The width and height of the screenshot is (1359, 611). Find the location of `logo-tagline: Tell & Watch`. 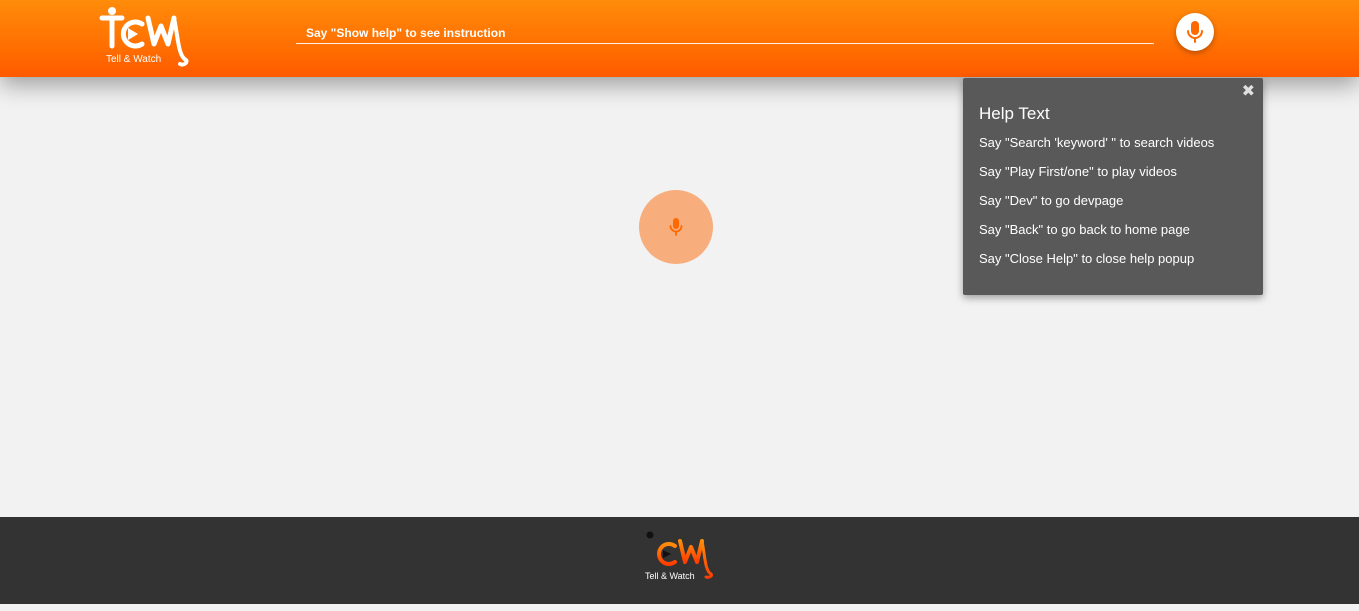

logo-tagline: Tell & Watch is located at coordinates (134, 59).